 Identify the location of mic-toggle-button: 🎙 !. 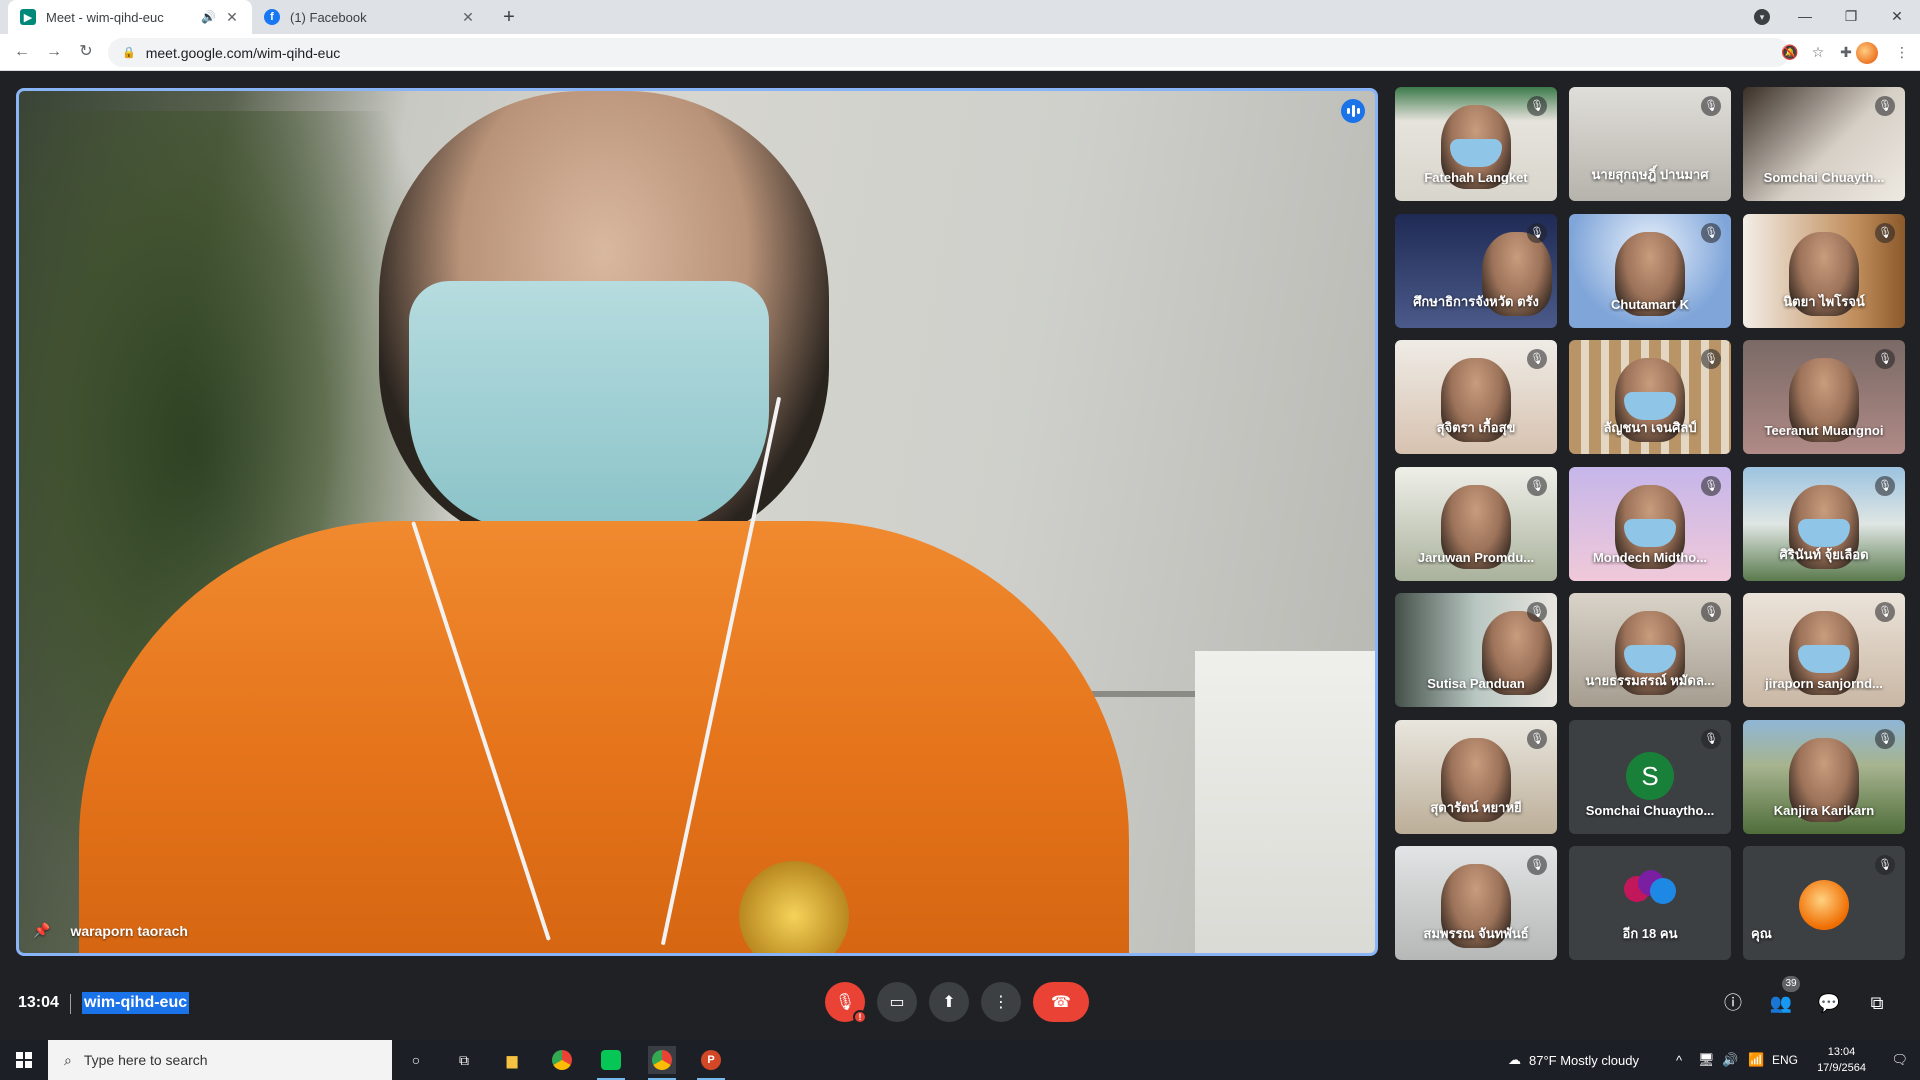
(846, 1003).